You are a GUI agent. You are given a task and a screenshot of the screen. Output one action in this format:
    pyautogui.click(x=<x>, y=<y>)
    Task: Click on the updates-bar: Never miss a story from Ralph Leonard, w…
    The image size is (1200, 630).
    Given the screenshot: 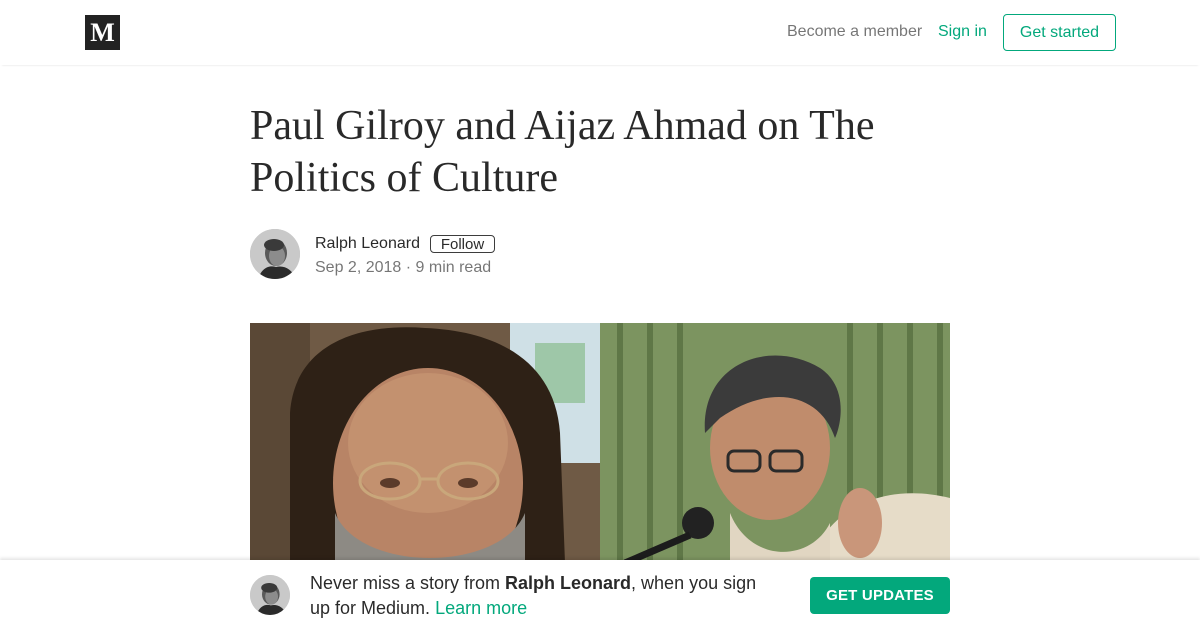 What is the action you would take?
    pyautogui.click(x=600, y=595)
    